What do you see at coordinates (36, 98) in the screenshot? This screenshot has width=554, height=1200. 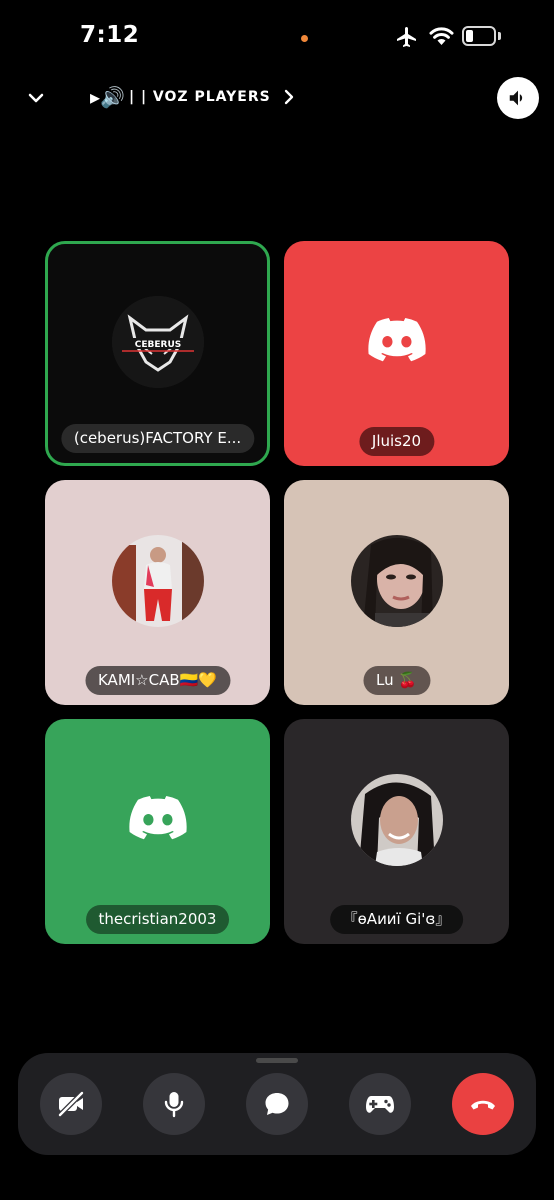 I see `collapse-chevron-icon` at bounding box center [36, 98].